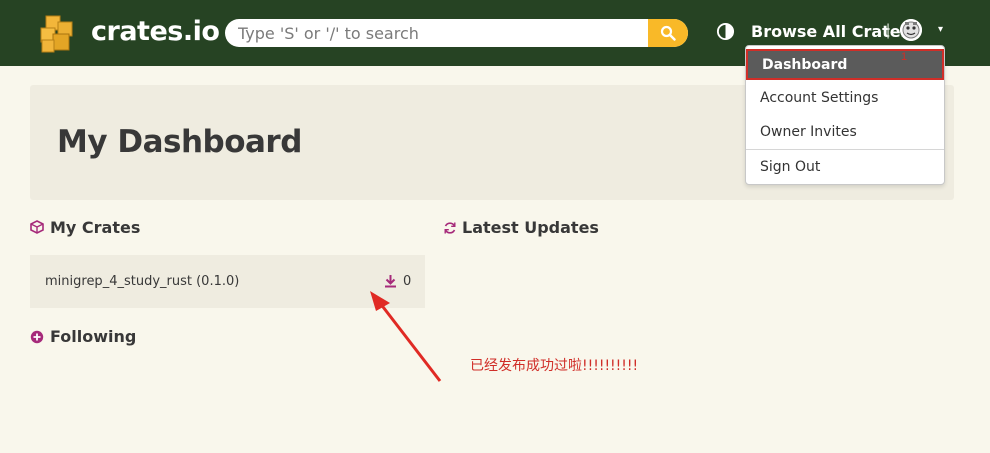  What do you see at coordinates (904, 57) in the screenshot?
I see `annotation-marker-1: 1` at bounding box center [904, 57].